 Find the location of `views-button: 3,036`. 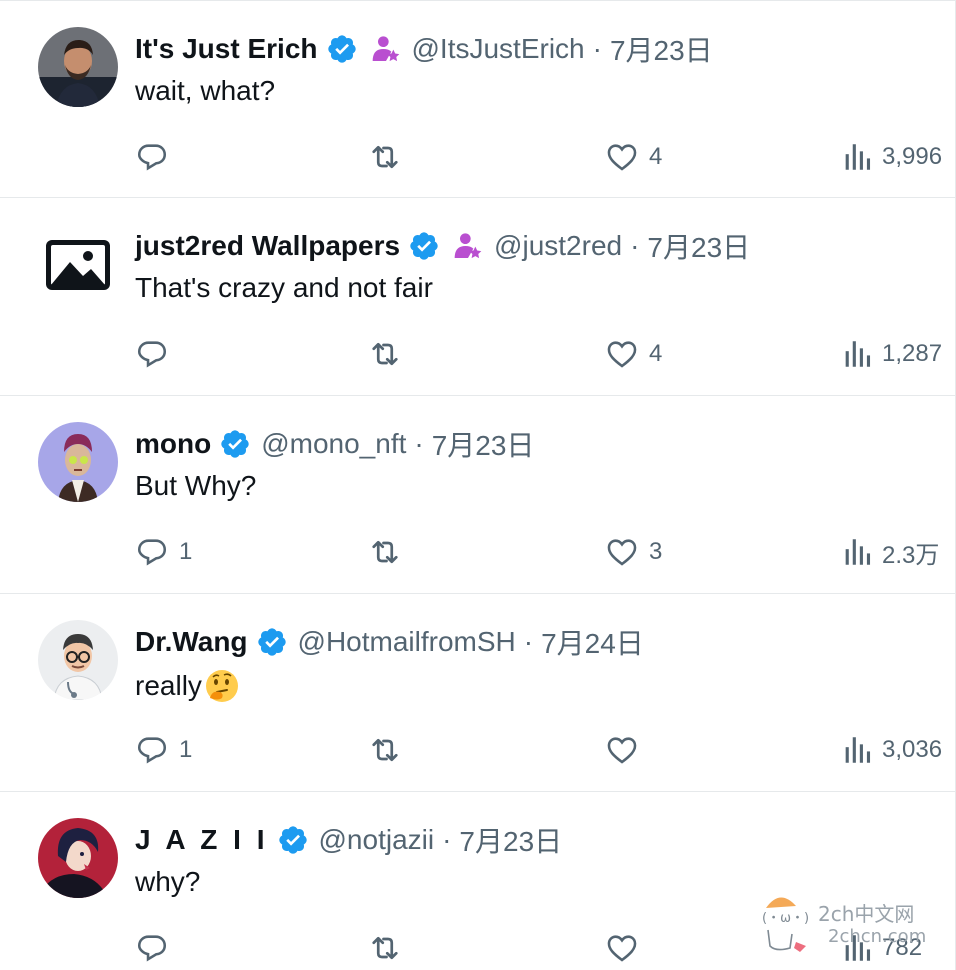

views-button: 3,036 is located at coordinates (892, 750).